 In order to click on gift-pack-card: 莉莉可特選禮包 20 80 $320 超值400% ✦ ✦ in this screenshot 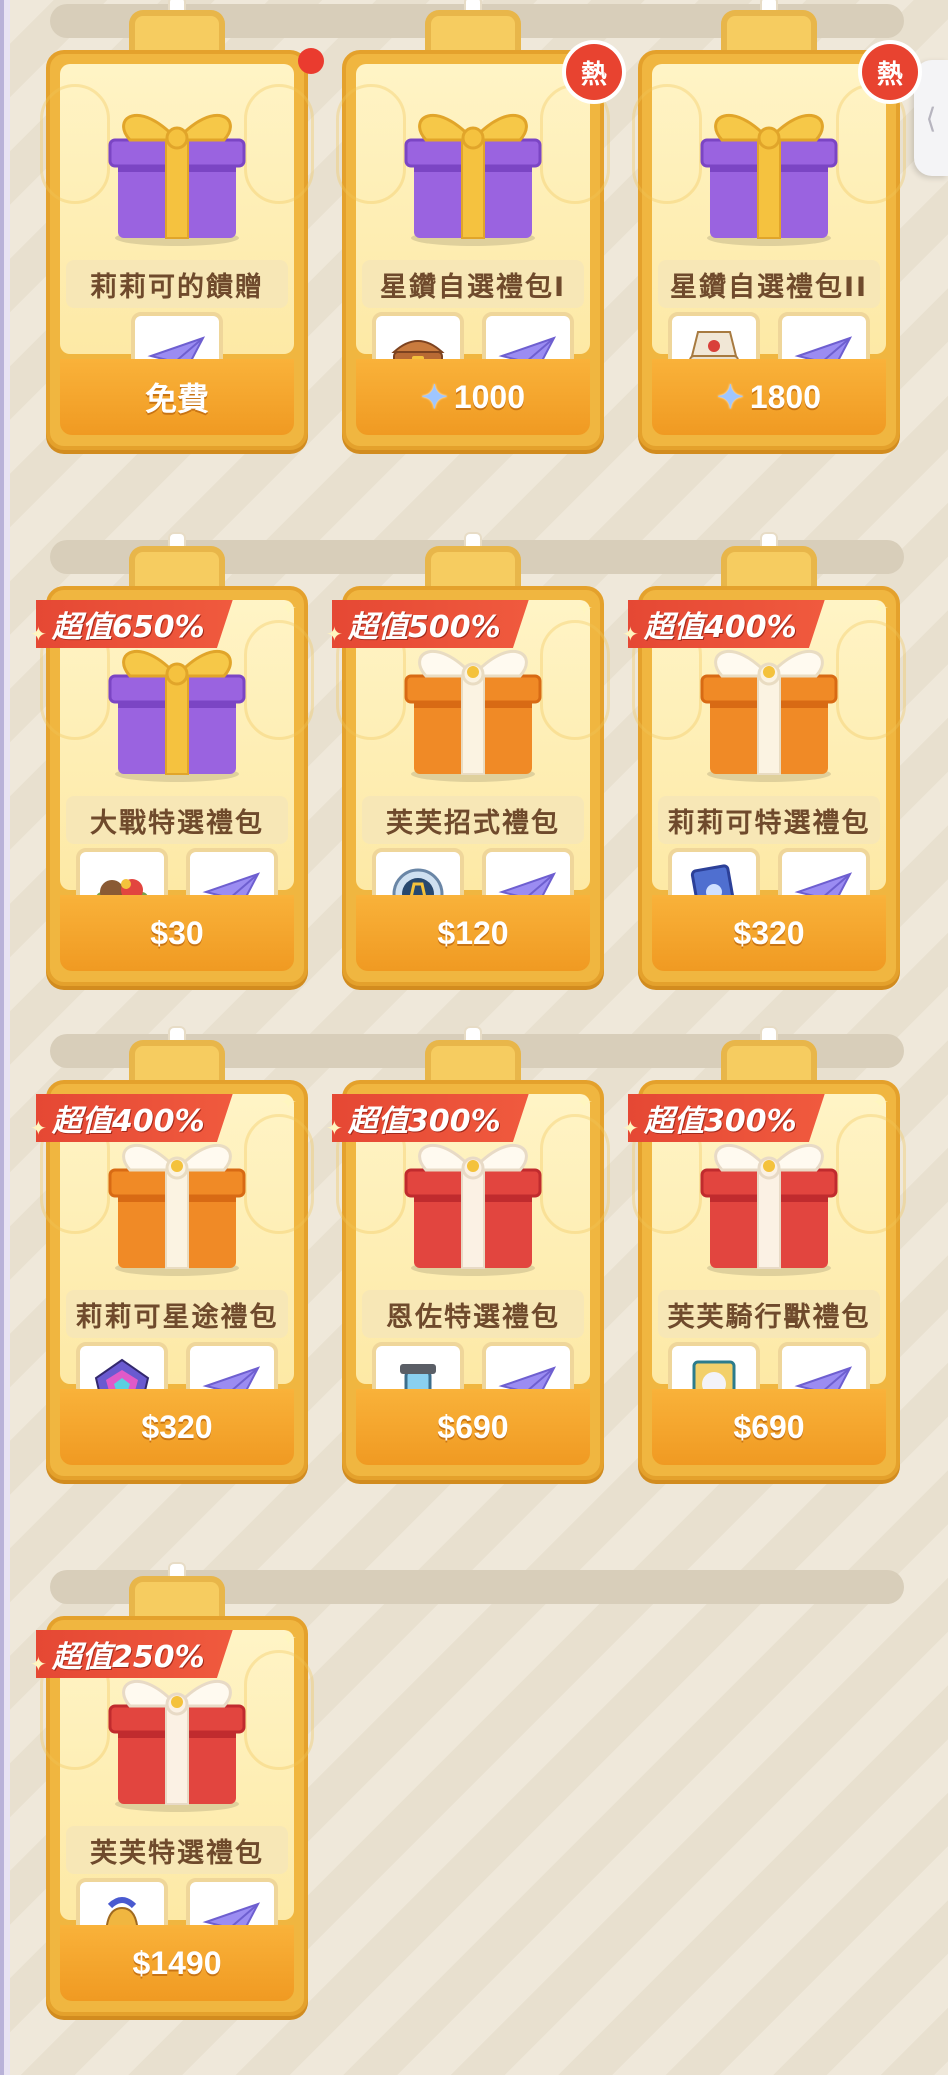, I will do `click(764, 760)`.